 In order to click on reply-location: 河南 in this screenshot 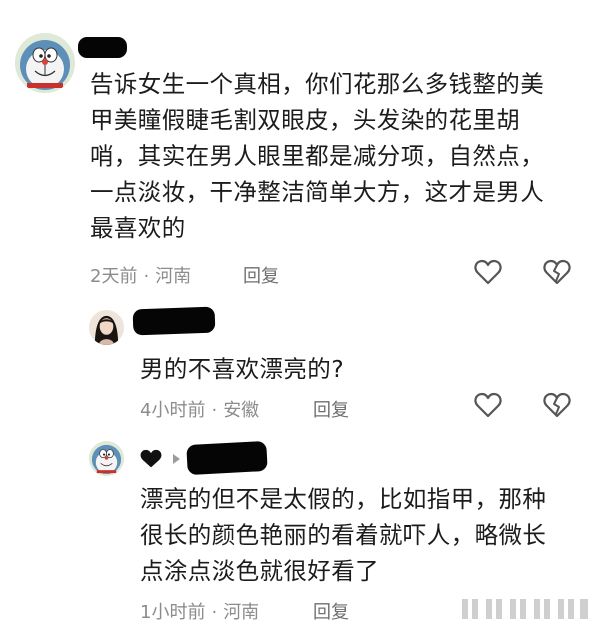, I will do `click(241, 612)`.